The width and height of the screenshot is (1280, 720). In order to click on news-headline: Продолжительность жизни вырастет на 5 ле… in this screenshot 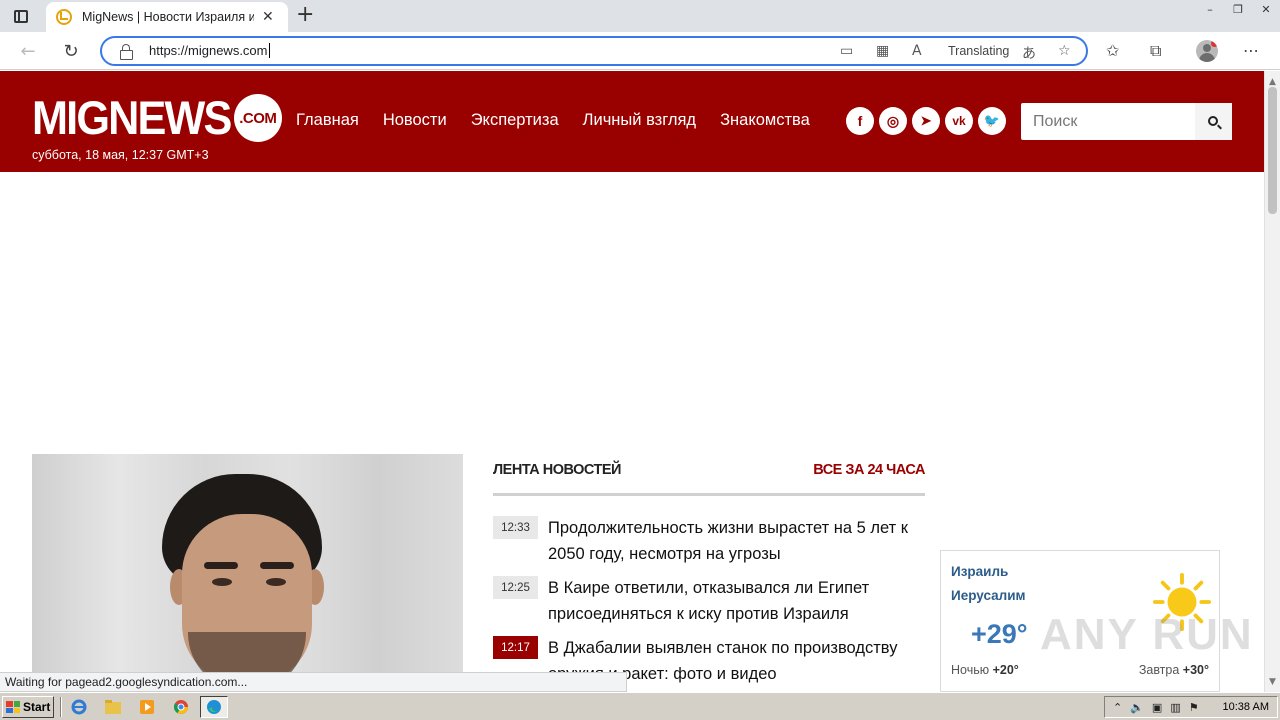, I will do `click(736, 541)`.